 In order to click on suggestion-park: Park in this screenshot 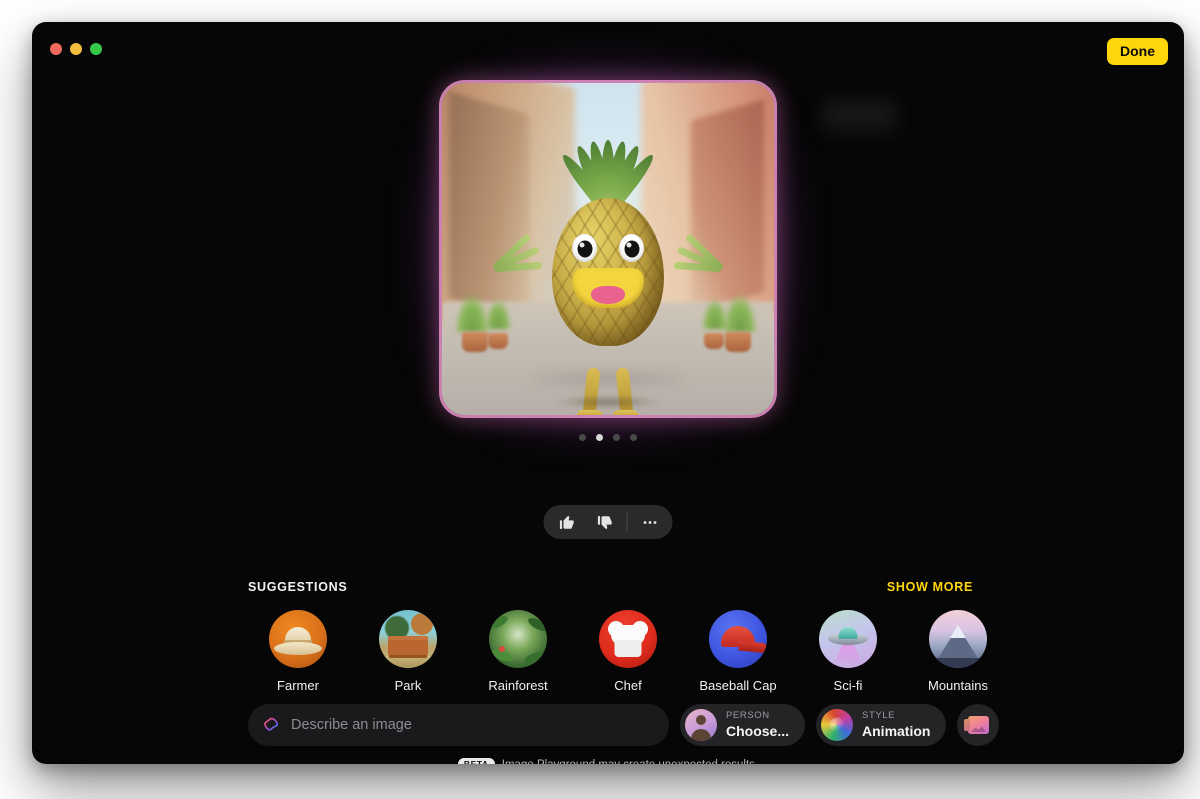, I will do `click(408, 651)`.